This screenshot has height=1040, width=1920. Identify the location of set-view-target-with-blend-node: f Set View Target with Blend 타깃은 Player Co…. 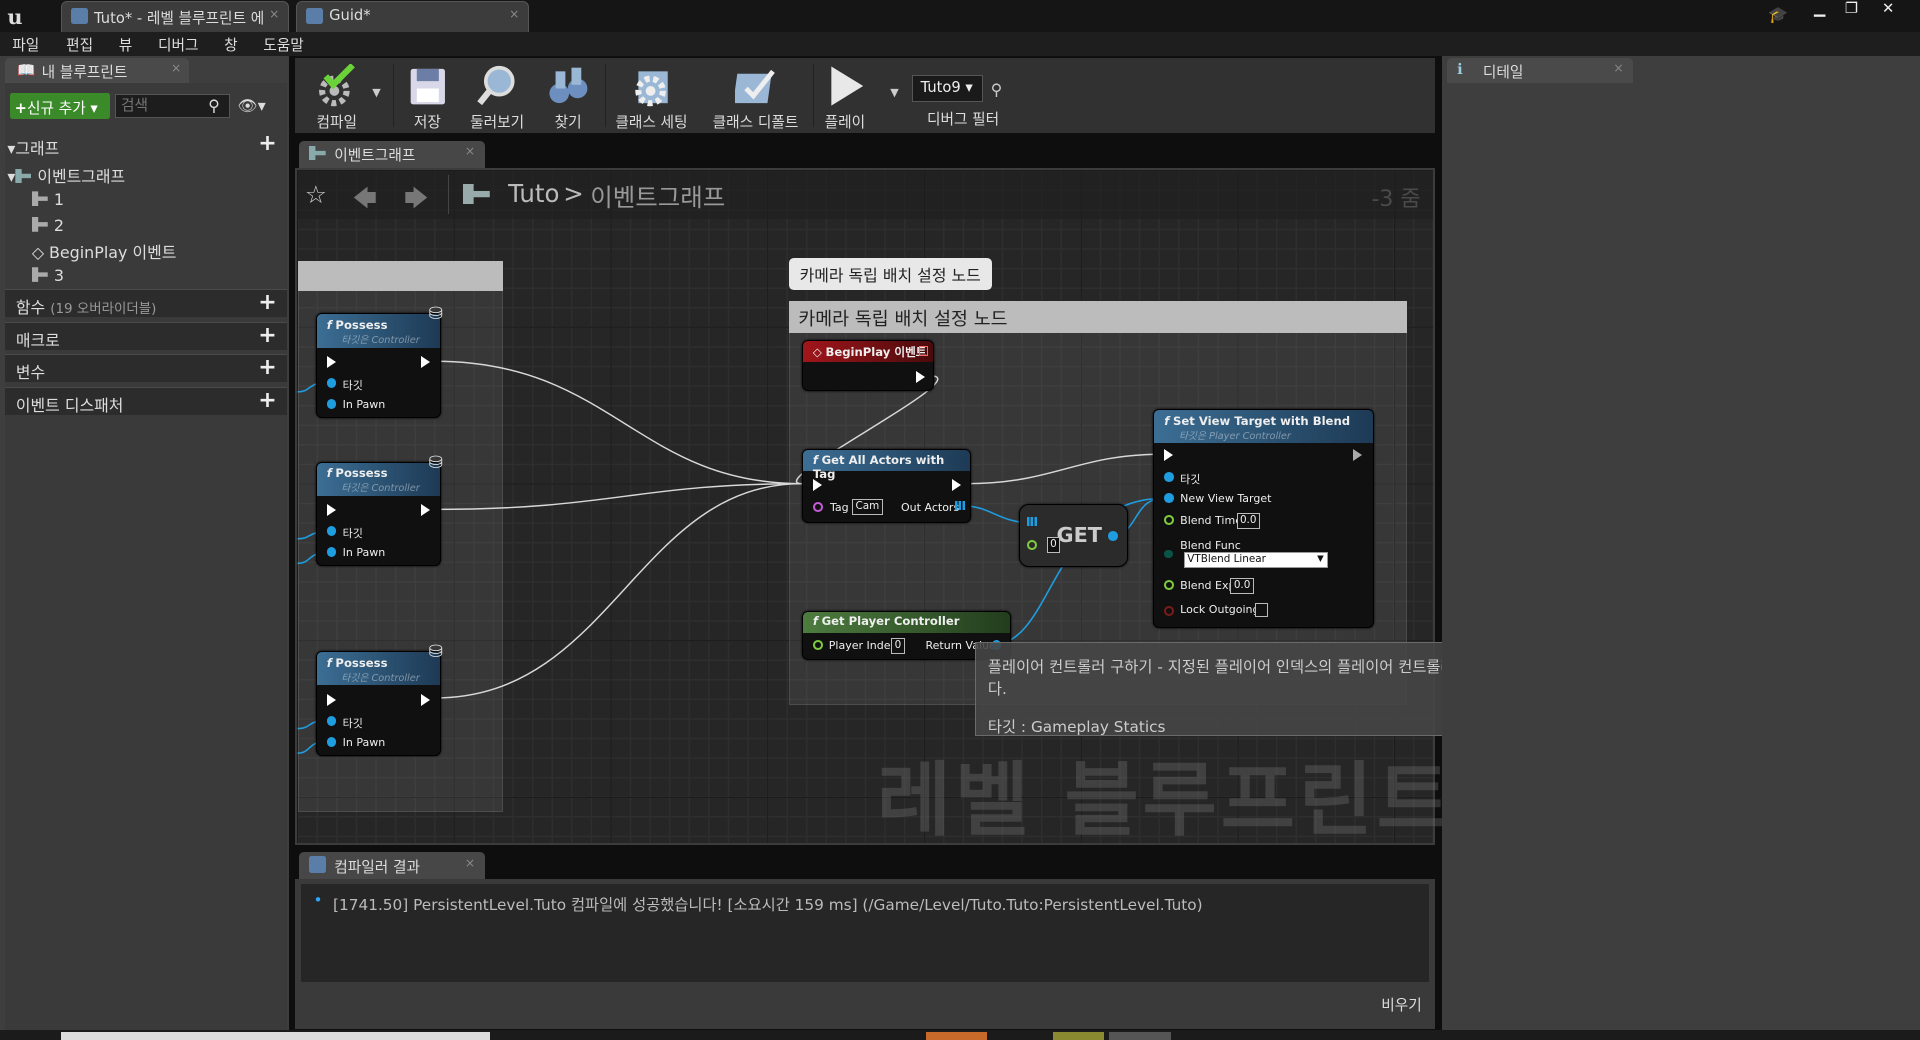
(1263, 518).